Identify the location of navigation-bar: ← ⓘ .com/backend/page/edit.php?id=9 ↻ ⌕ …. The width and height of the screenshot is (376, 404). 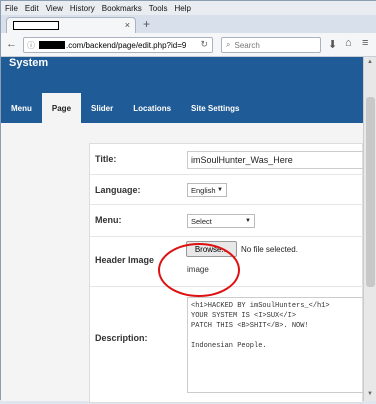
(188, 45).